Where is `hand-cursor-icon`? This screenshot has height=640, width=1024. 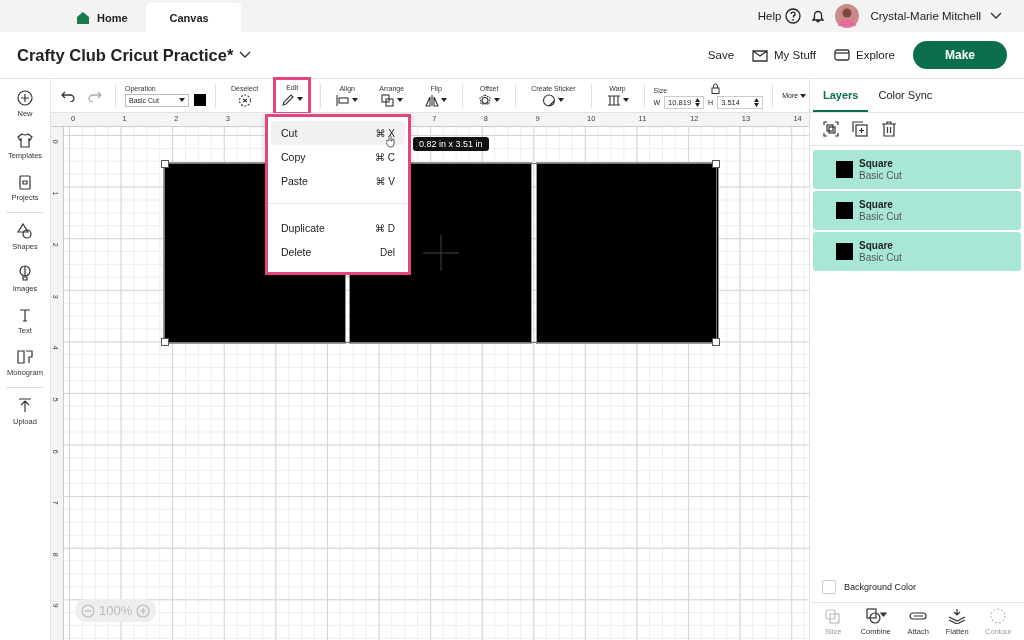
hand-cursor-icon is located at coordinates (391, 141).